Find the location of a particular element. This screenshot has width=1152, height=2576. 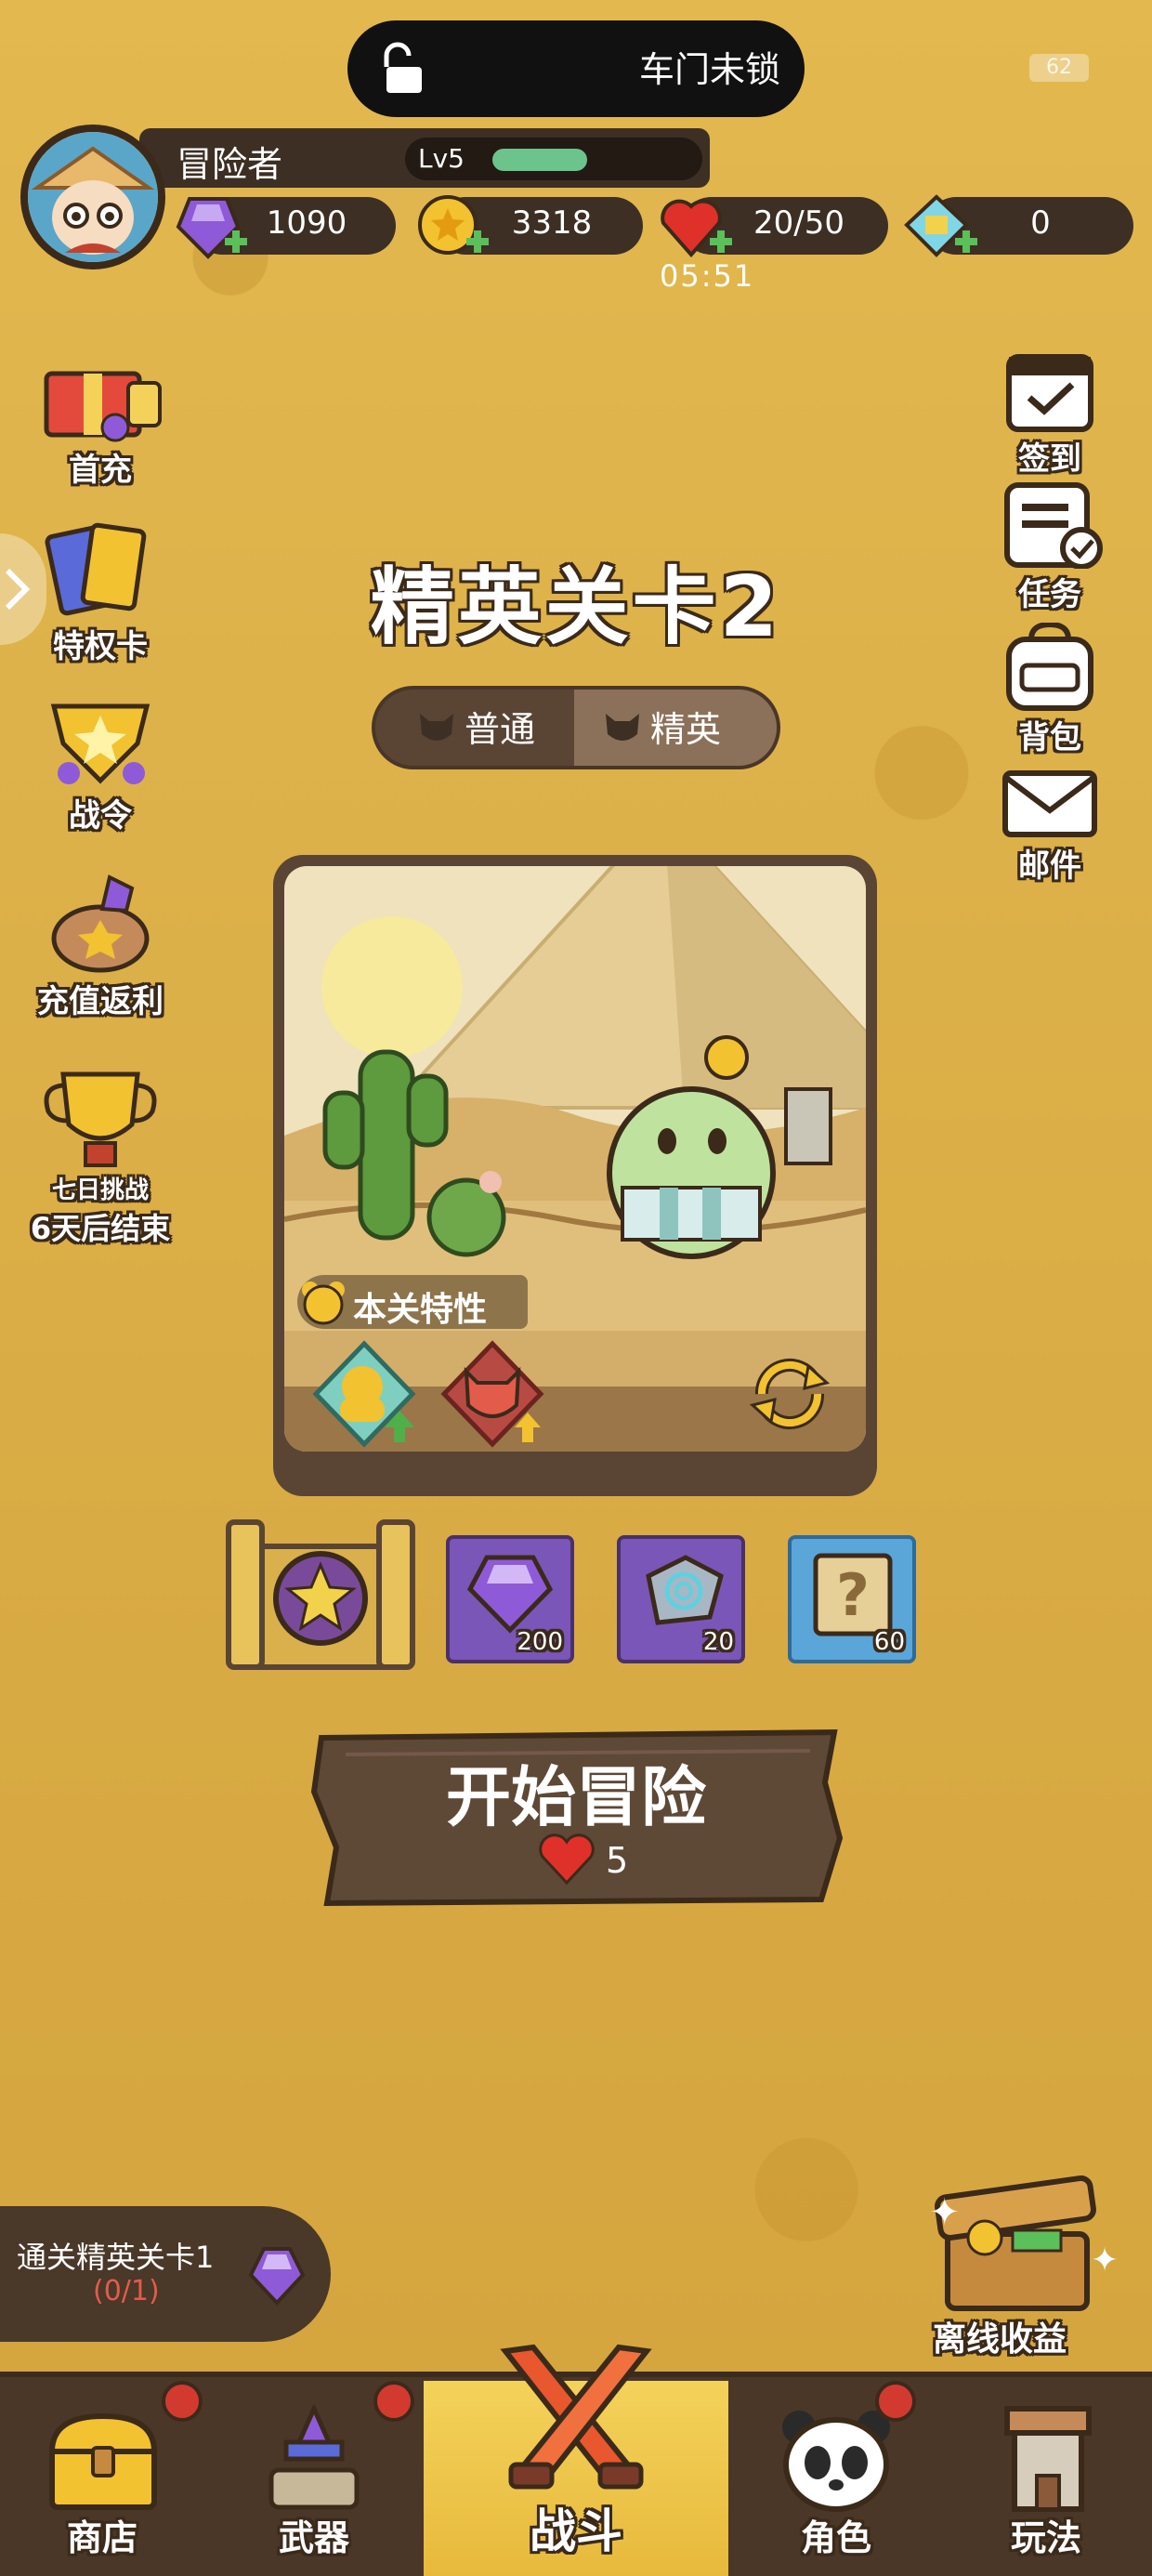

nav-tab-battle-label: 战斗 is located at coordinates (576, 2531).